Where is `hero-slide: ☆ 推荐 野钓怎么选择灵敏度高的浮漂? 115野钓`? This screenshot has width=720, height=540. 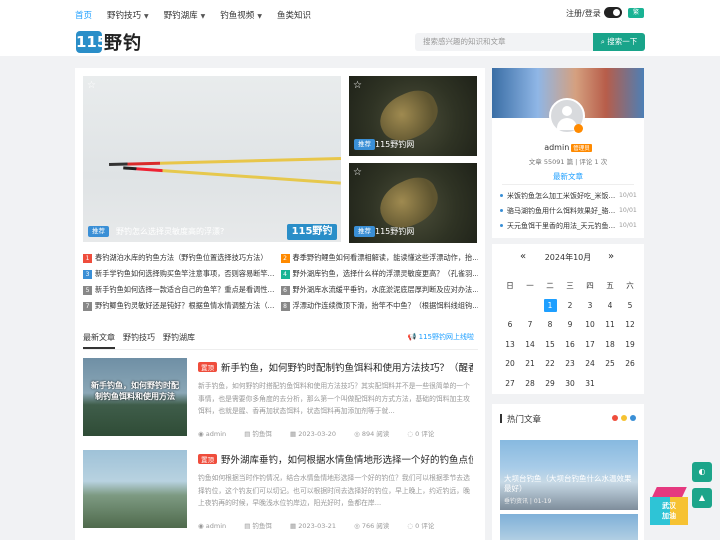
hero-slide: ☆ 推荐 野钓怎么选择灵敏度高的浮漂? 115野钓 is located at coordinates (212, 159).